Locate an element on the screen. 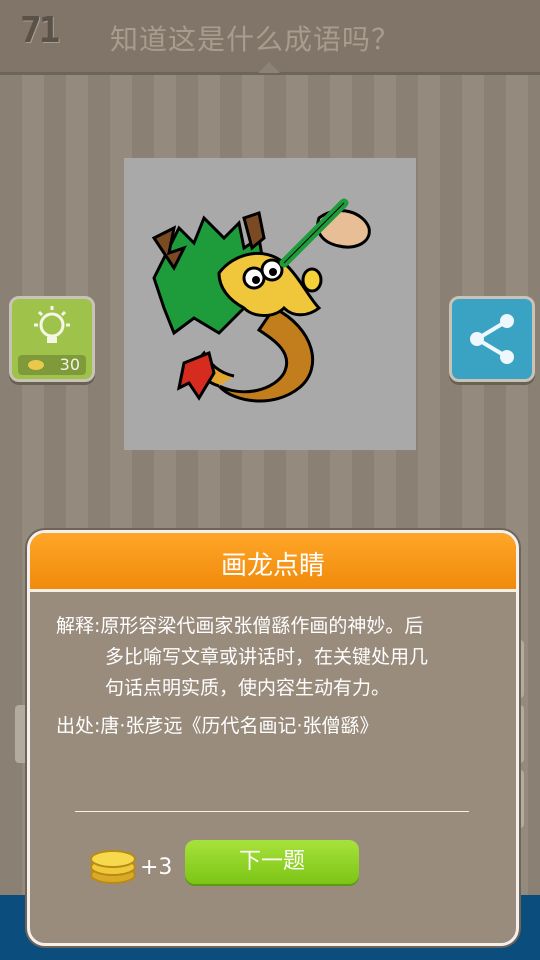 The height and width of the screenshot is (960, 540). hint-button: 30 is located at coordinates (52, 339).